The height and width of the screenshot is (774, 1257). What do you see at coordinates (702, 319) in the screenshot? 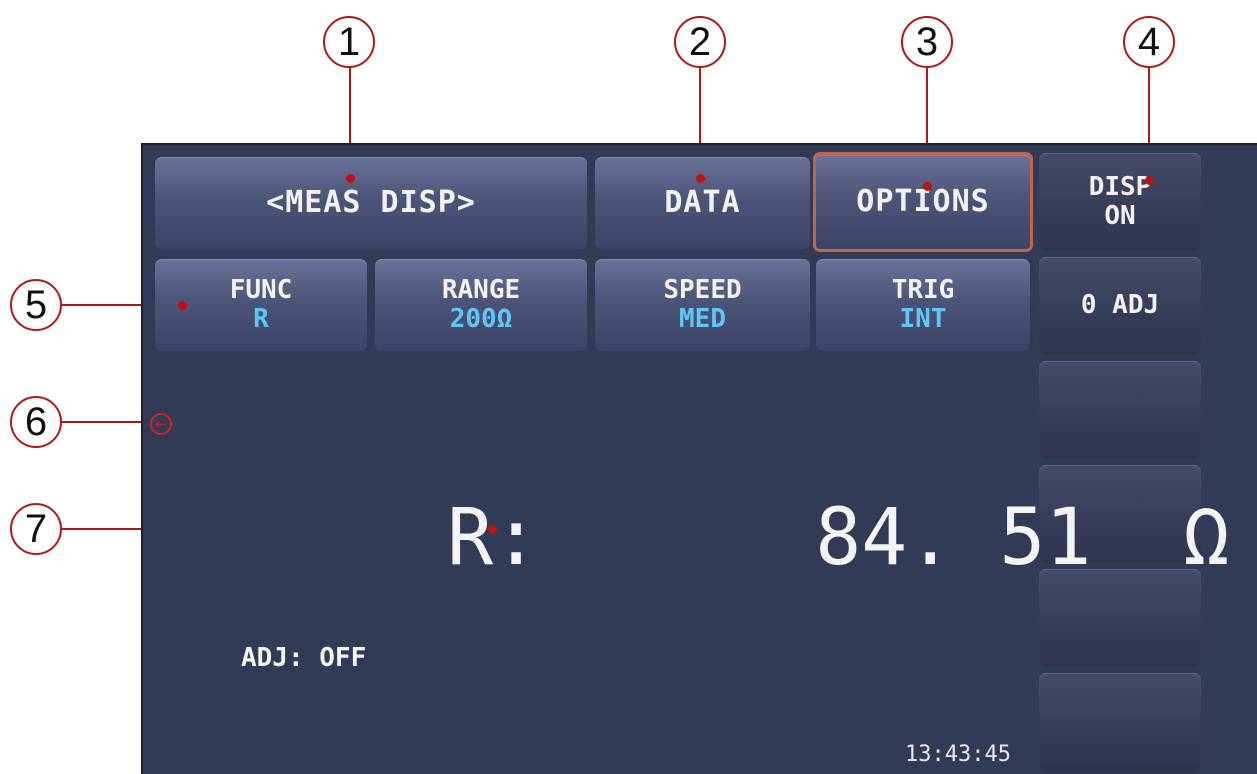
I see `speed-value: MED` at bounding box center [702, 319].